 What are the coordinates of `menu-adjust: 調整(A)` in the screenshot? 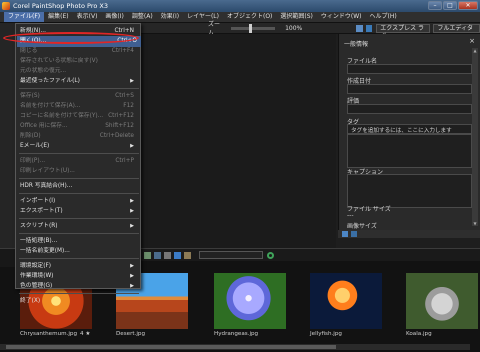 It's located at (142, 17).